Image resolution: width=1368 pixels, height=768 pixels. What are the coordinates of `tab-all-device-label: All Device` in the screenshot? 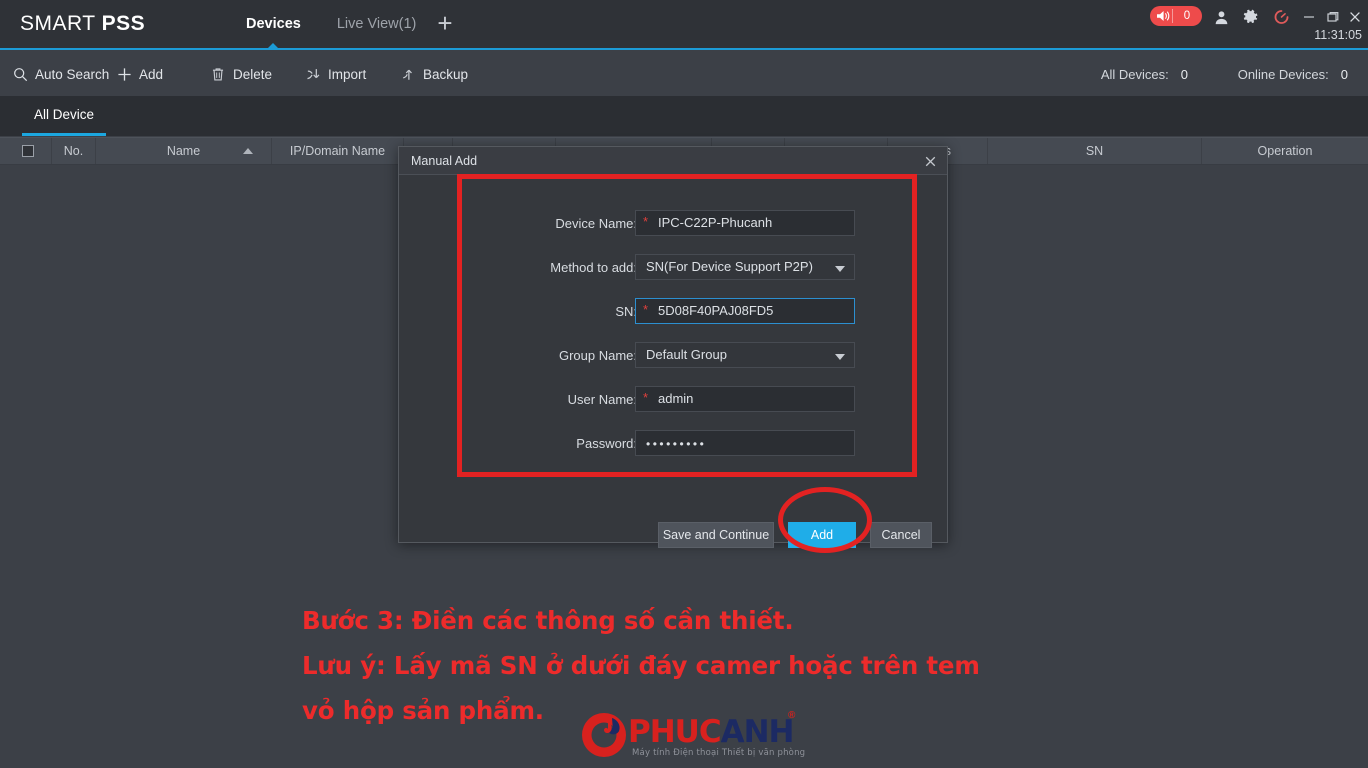 It's located at (64, 114).